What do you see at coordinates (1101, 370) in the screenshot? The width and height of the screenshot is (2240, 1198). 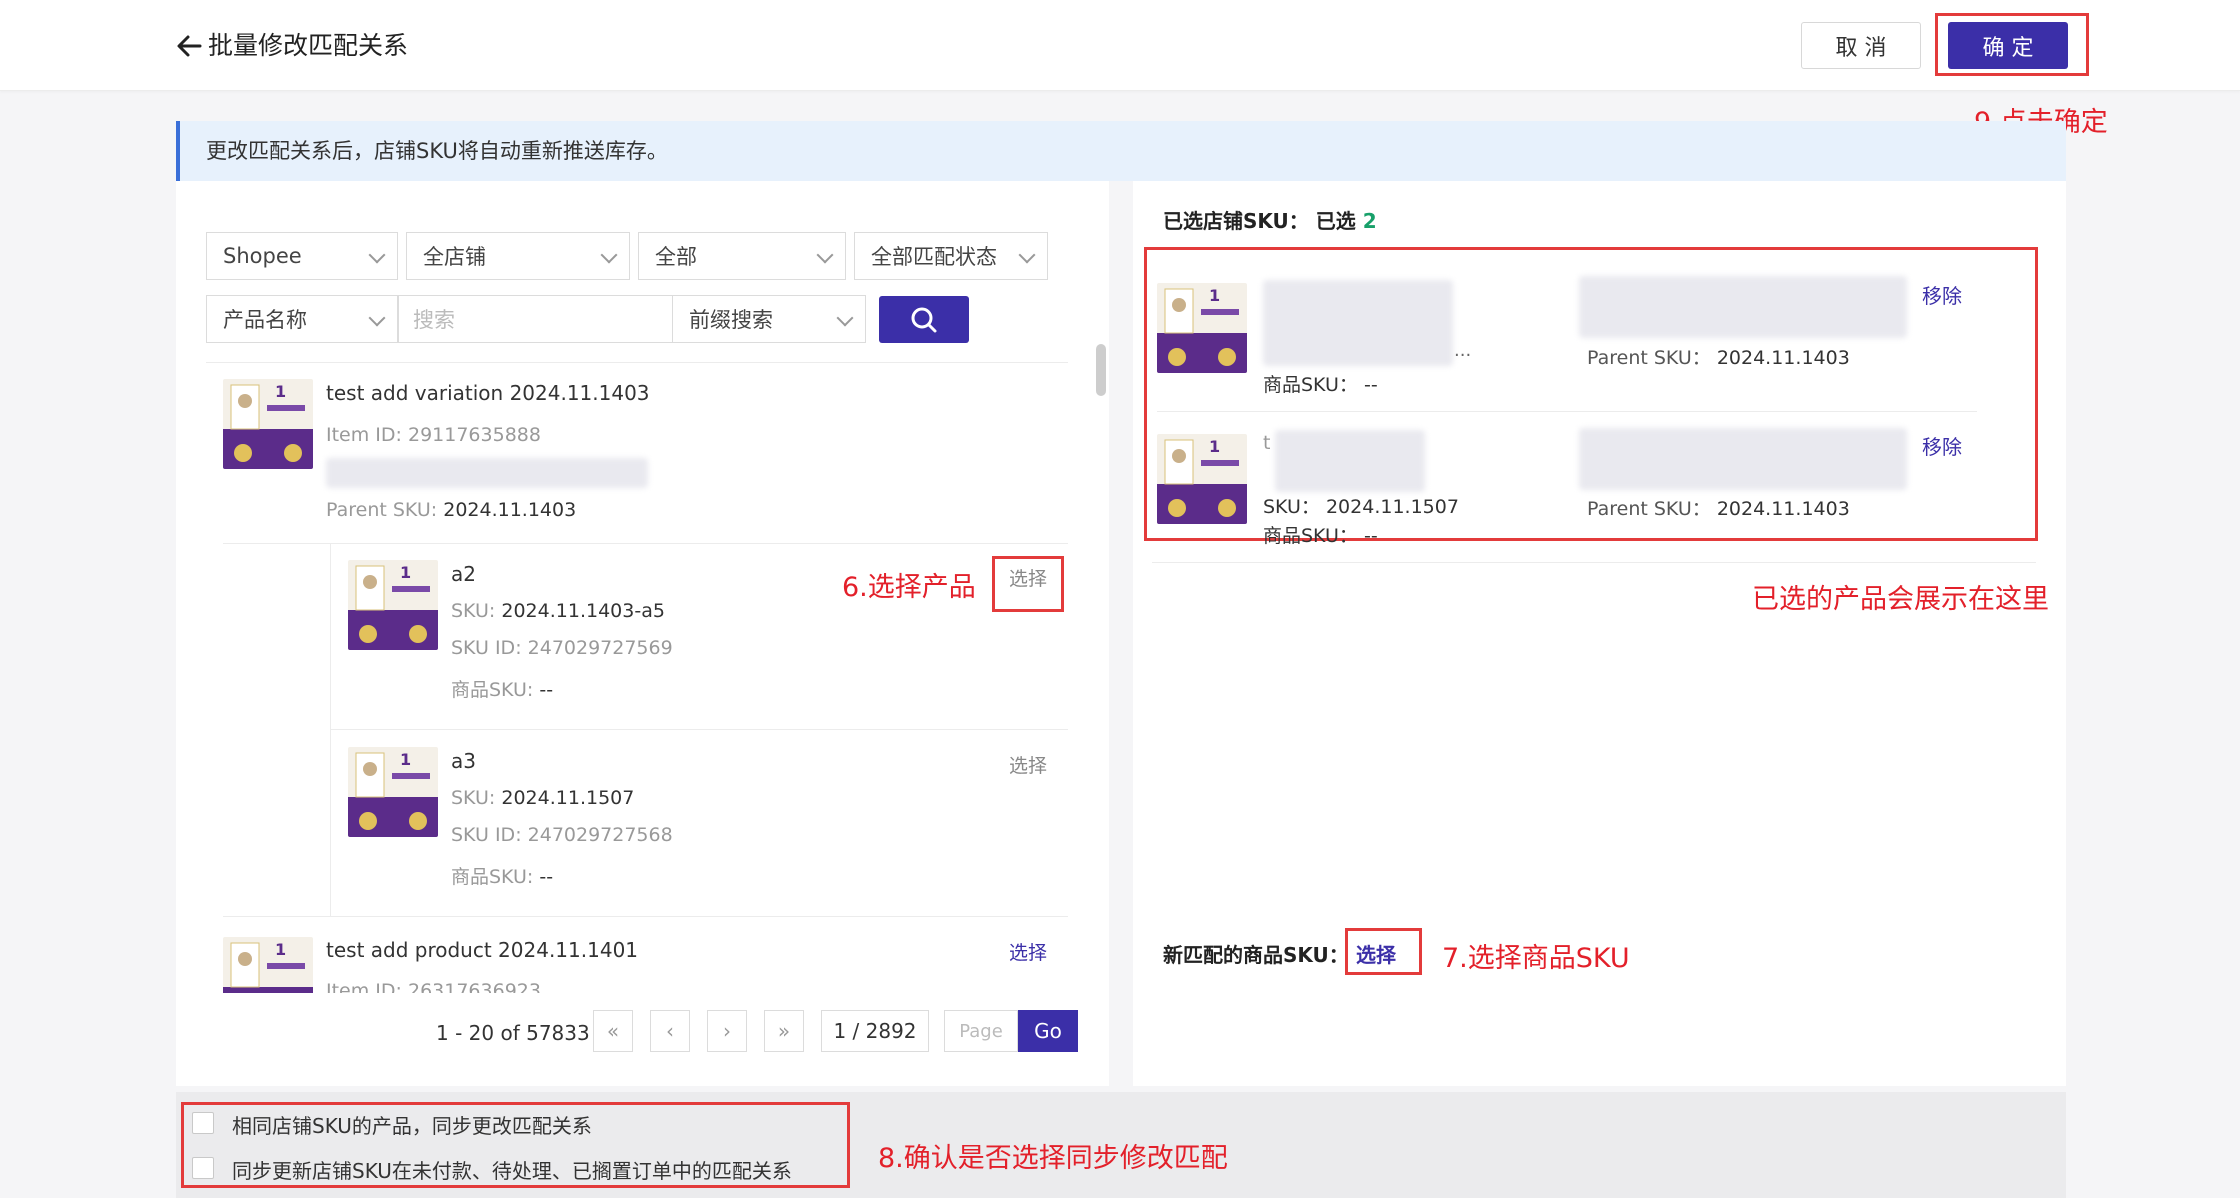 I see `scrollbar` at bounding box center [1101, 370].